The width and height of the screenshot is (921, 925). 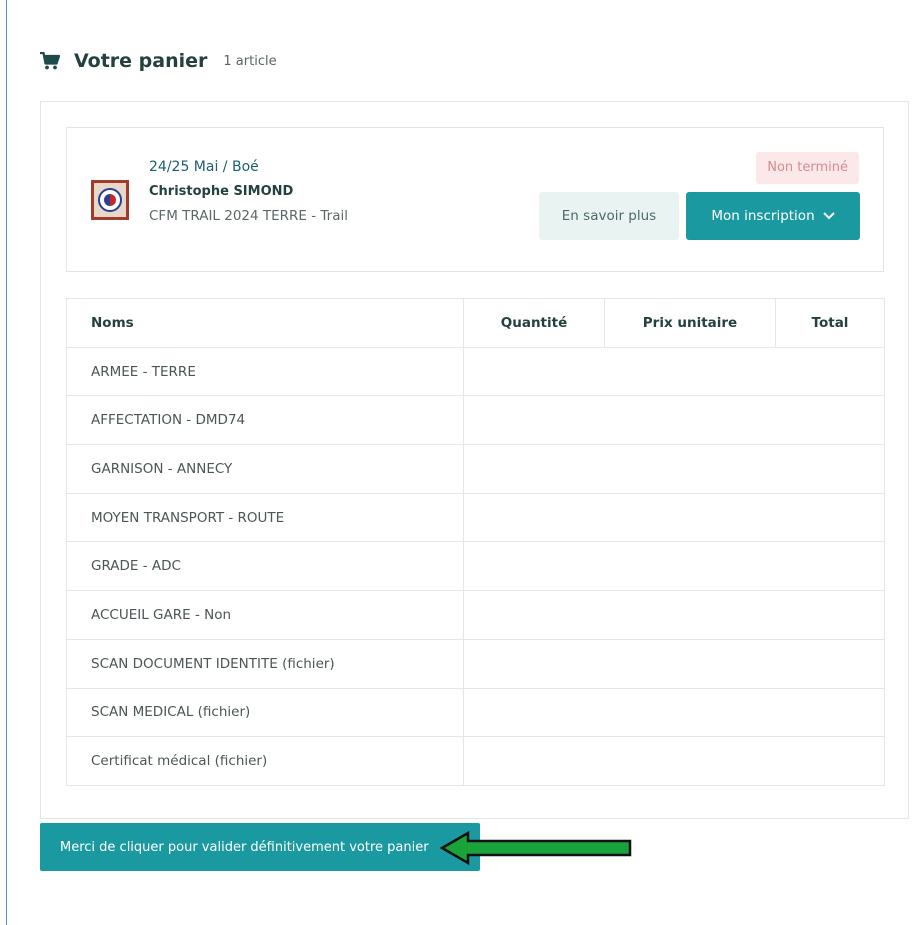 I want to click on table-header-row: Noms Quantité Prix unitaire Total, so click(x=475, y=323).